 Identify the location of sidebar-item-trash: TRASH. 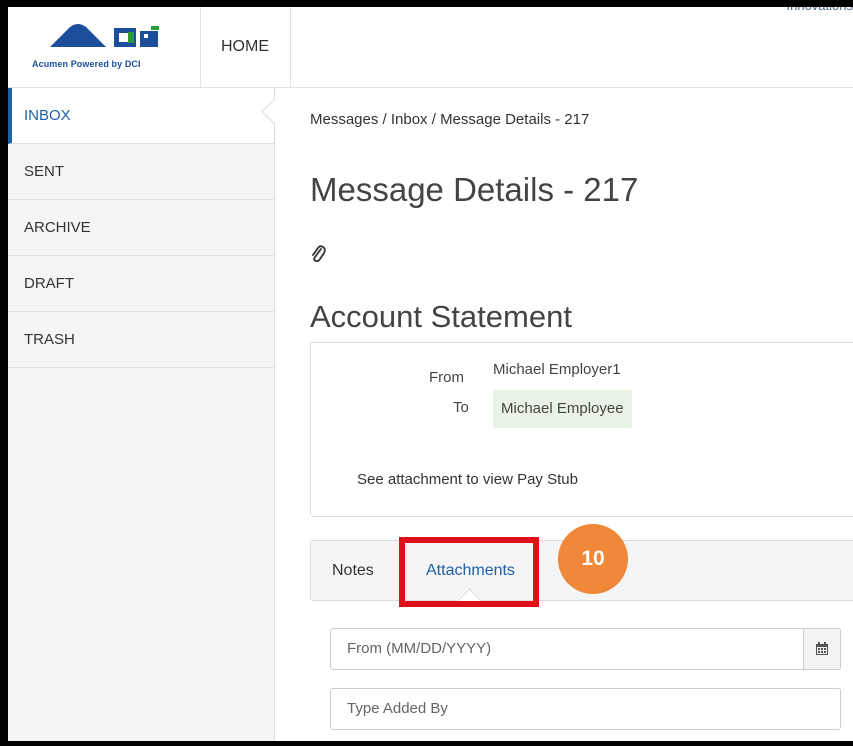
(141, 340).